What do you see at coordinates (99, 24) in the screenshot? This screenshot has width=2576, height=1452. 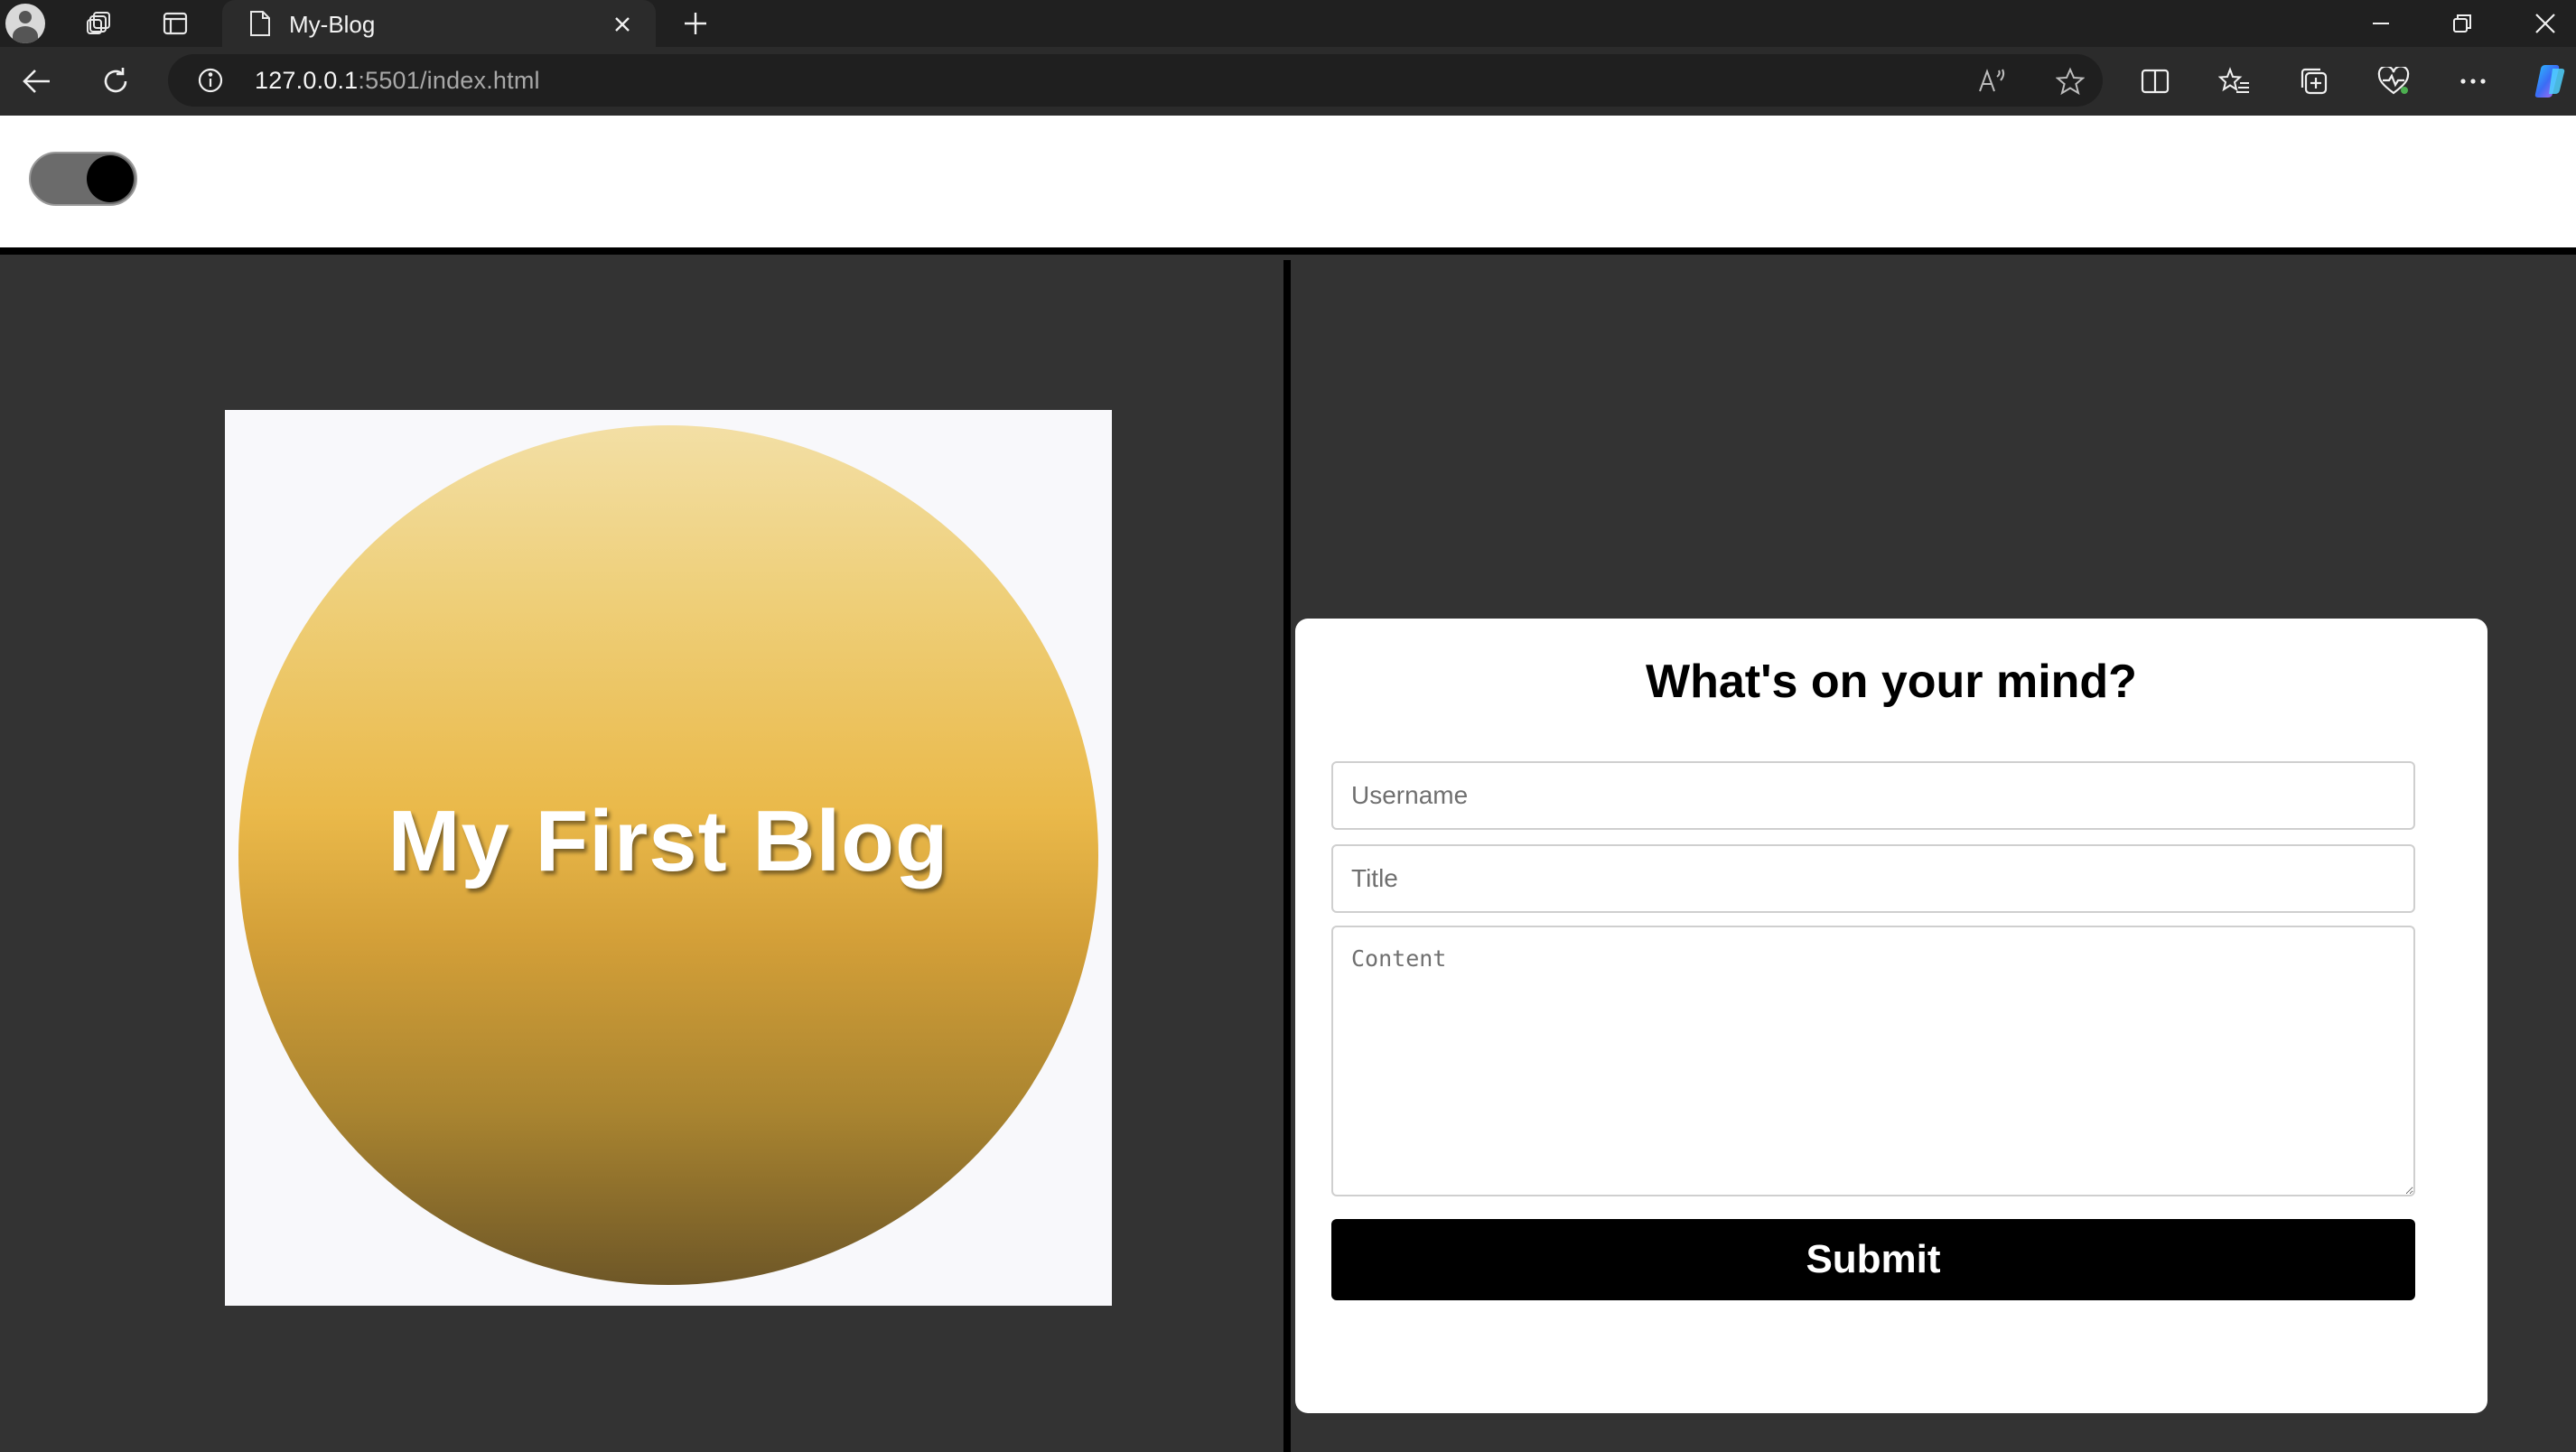 I see `workspaces-icon` at bounding box center [99, 24].